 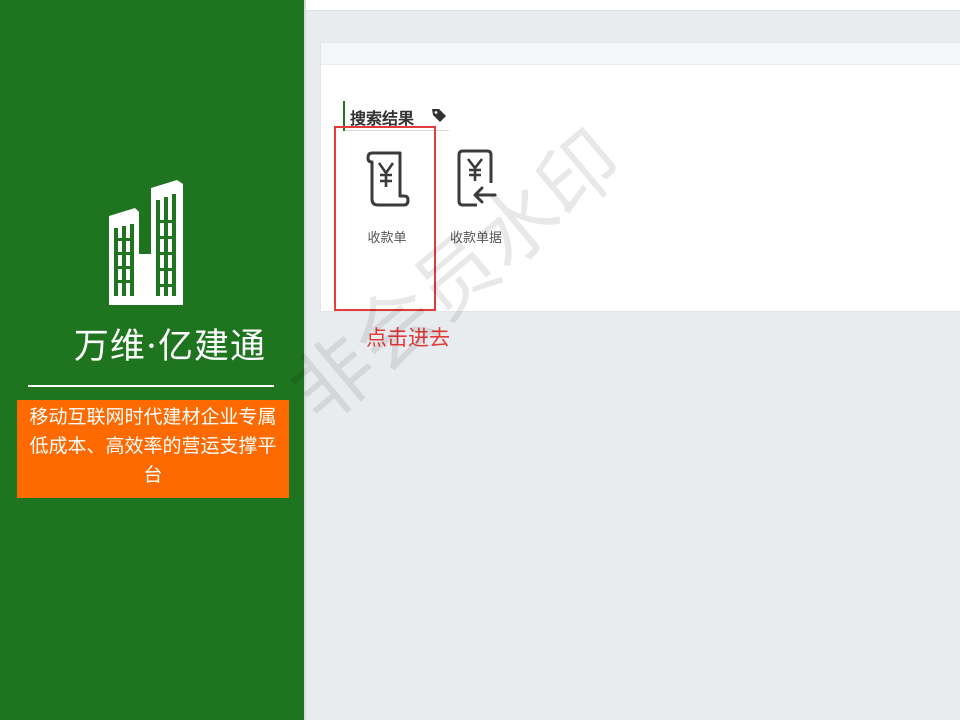 I want to click on top-toolbar-strip, so click(x=633, y=5).